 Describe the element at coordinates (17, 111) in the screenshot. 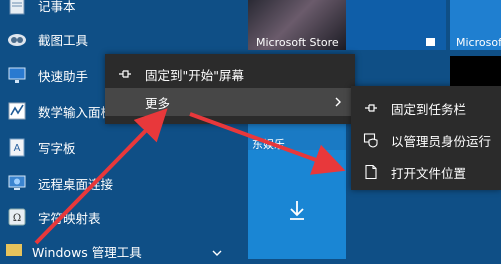

I see `math-input-icon` at that location.